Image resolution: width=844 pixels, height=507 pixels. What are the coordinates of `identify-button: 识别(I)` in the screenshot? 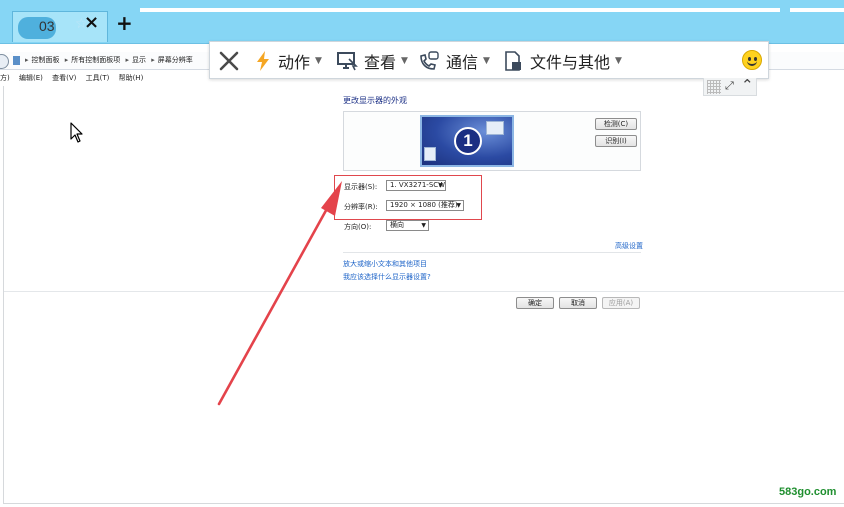 It's located at (616, 141).